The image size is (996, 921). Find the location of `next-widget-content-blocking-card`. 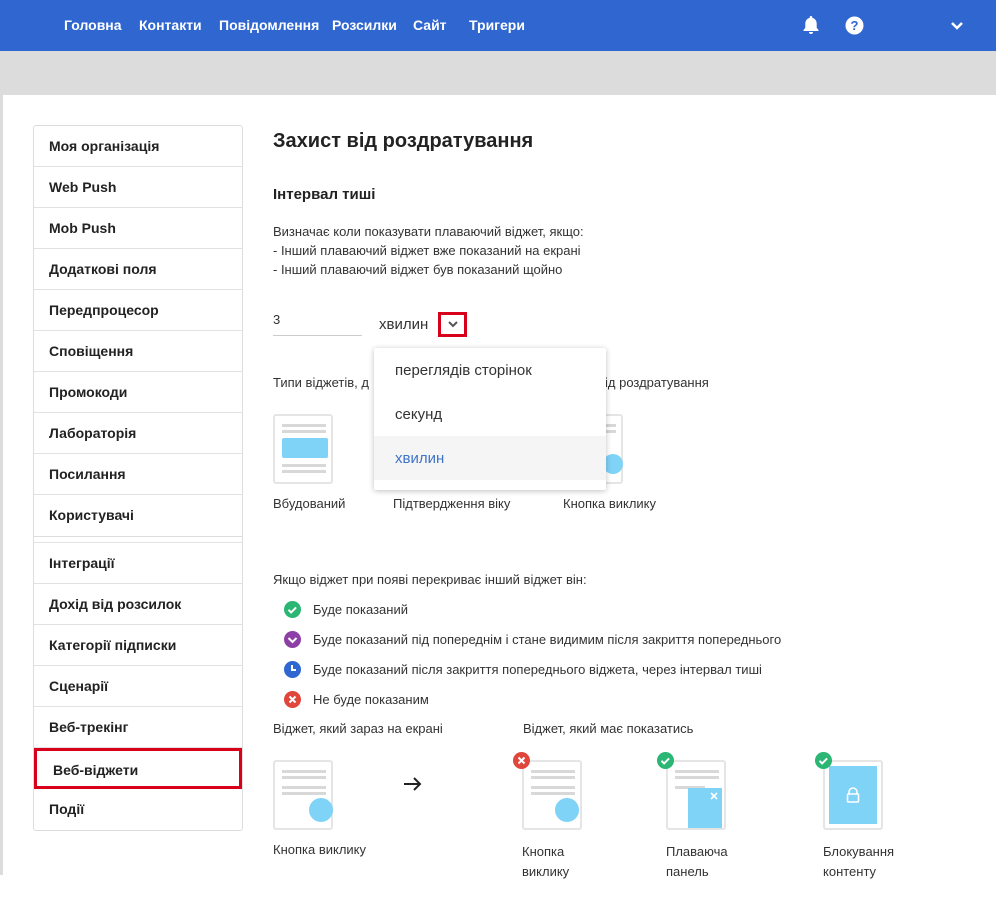

next-widget-content-blocking-card is located at coordinates (853, 795).